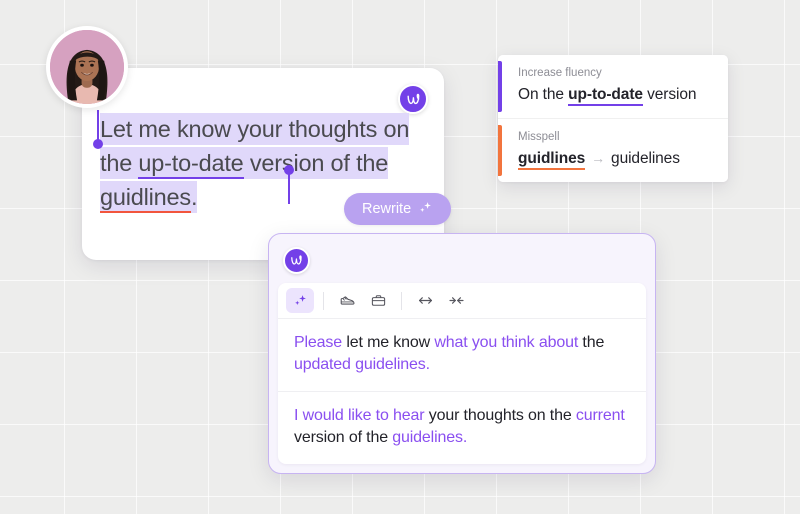  I want to click on rewrite-button-label: Rewrite, so click(387, 209).